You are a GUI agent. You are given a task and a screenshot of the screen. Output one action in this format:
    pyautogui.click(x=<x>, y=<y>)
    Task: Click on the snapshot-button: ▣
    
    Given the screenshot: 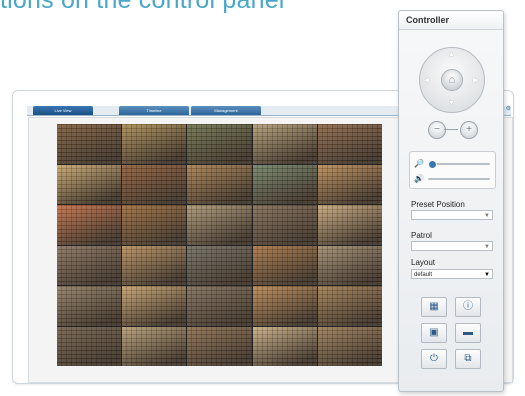 What is the action you would take?
    pyautogui.click(x=434, y=333)
    